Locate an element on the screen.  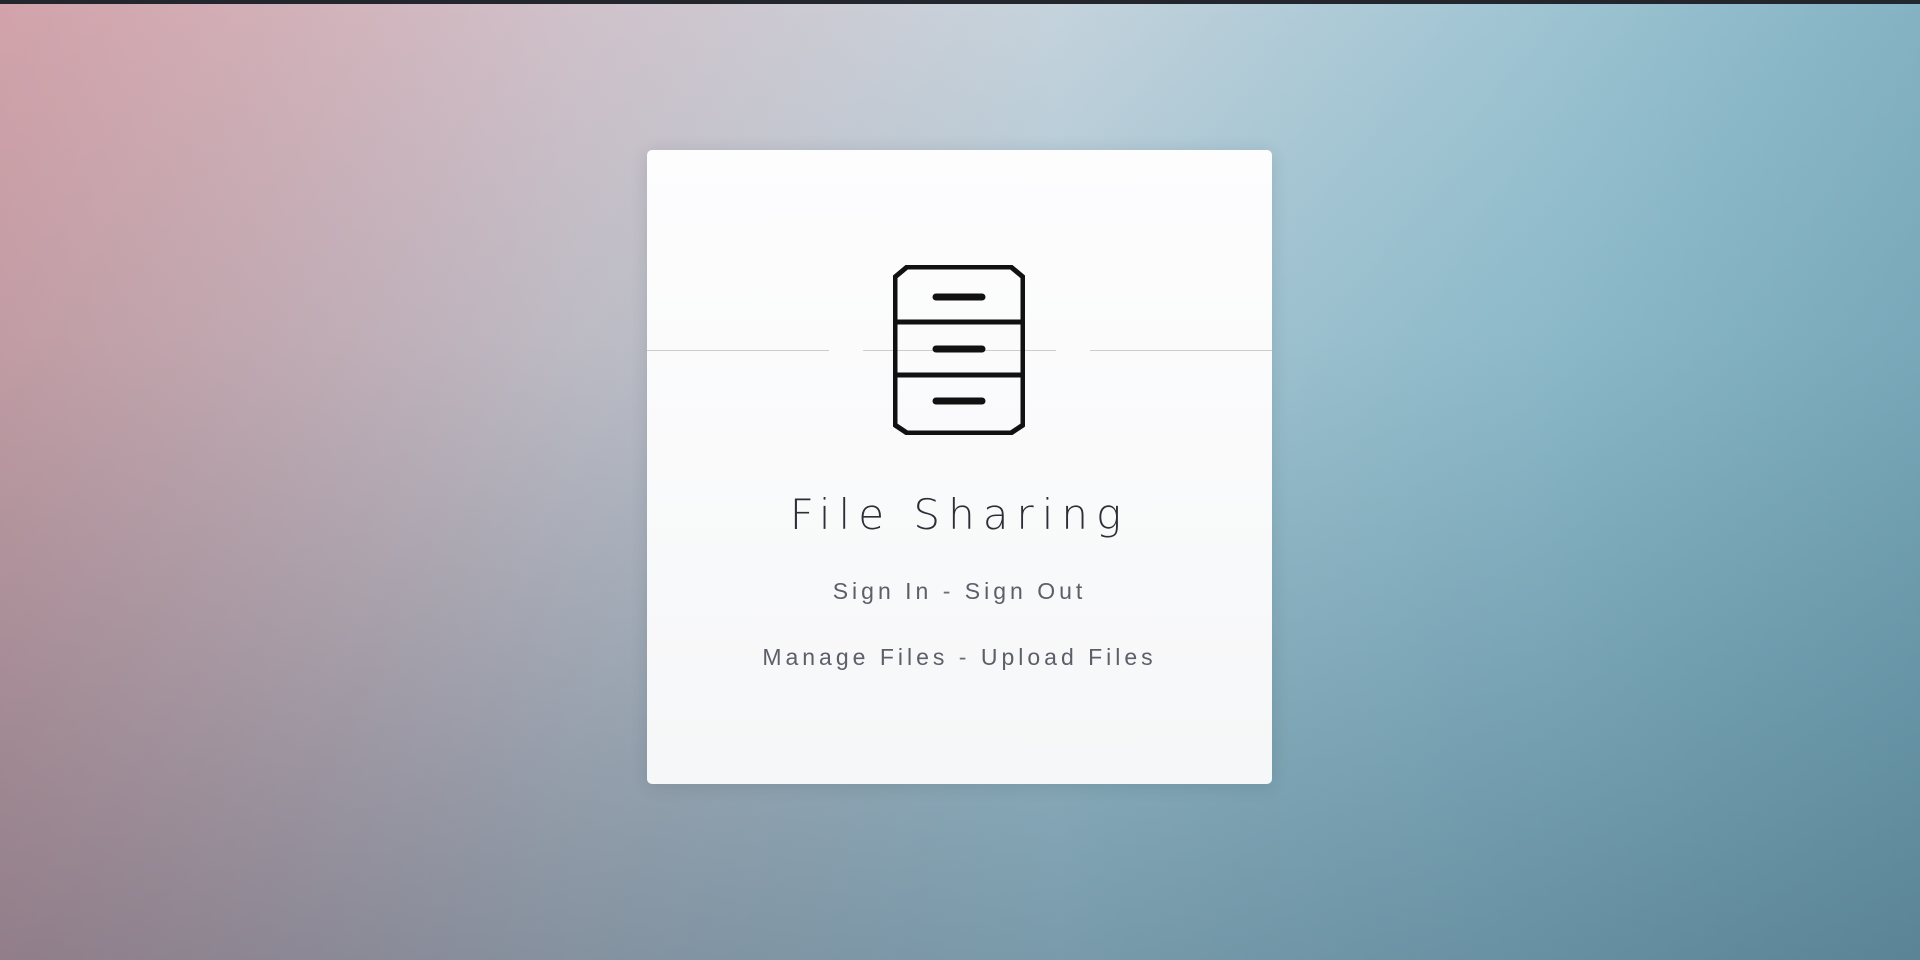
divider-right is located at coordinates (1181, 350).